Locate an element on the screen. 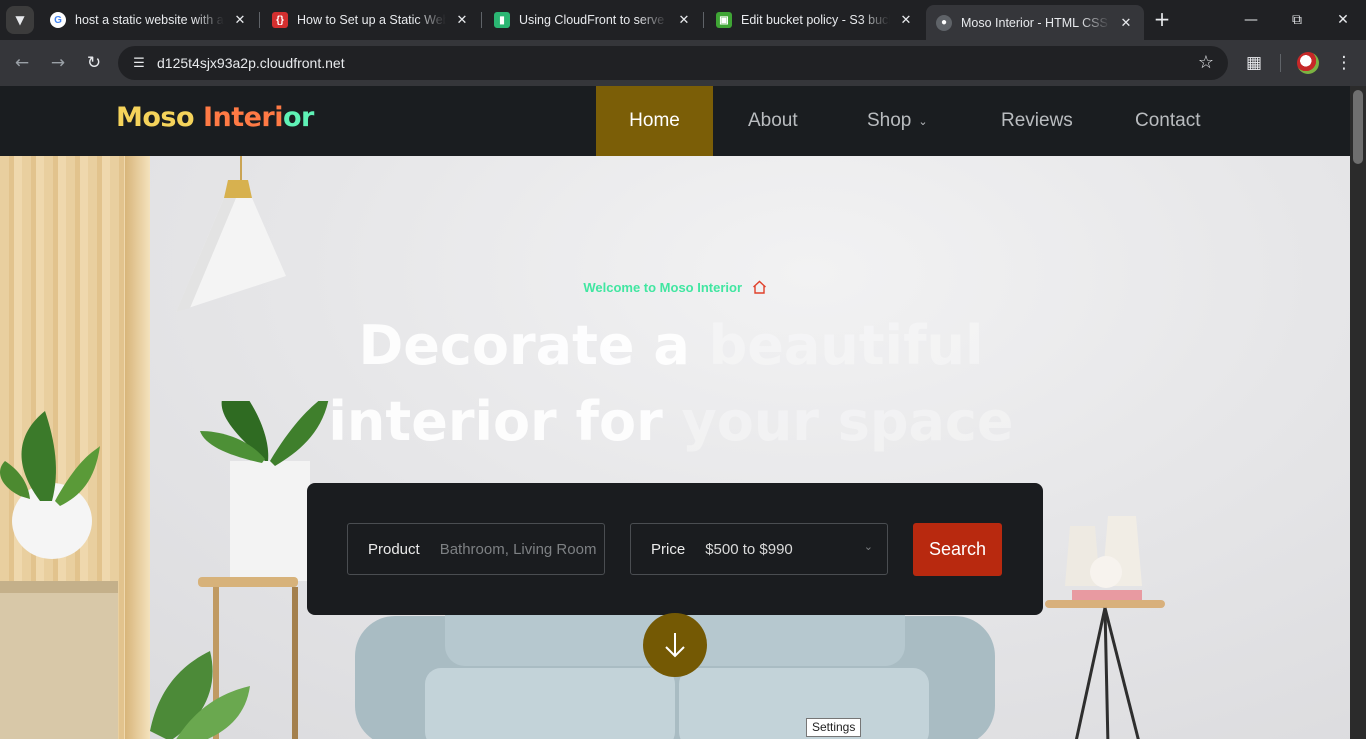 The width and height of the screenshot is (1366, 739). nav-reviews: Reviews is located at coordinates (1033, 121).